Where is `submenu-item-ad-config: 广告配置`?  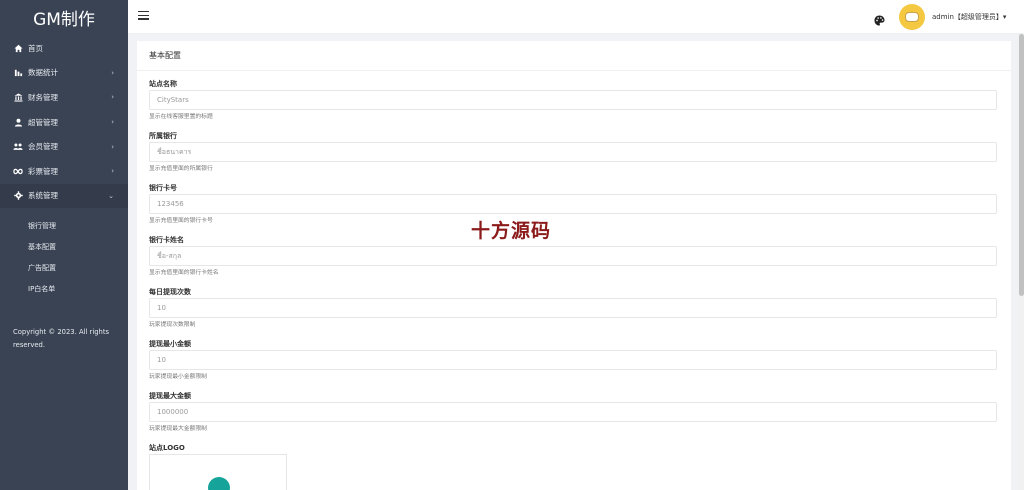 submenu-item-ad-config: 广告配置 is located at coordinates (64, 267).